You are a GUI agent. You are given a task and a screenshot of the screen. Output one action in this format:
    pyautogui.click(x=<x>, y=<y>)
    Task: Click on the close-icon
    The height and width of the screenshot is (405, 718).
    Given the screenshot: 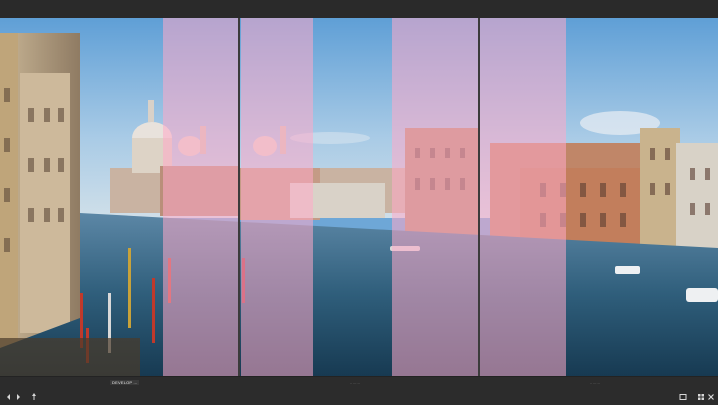 What is the action you would take?
    pyautogui.click(x=711, y=397)
    